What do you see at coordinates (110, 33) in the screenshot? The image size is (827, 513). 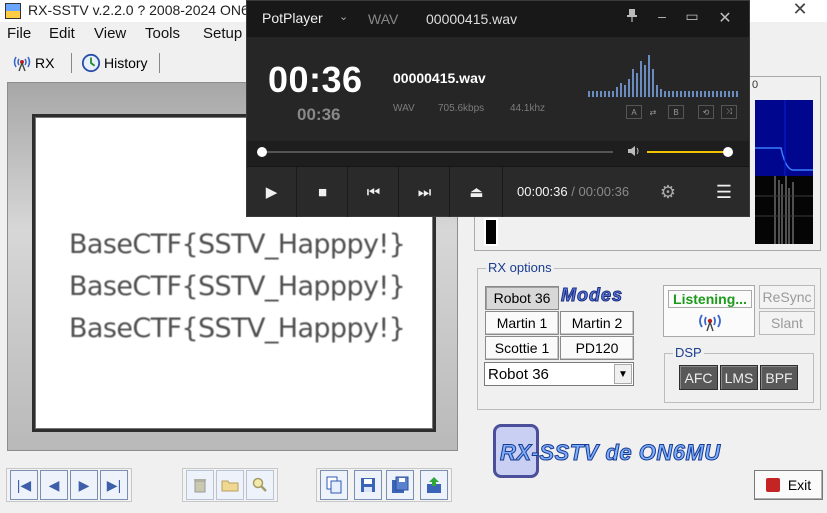 I see `menu-view: View` at bounding box center [110, 33].